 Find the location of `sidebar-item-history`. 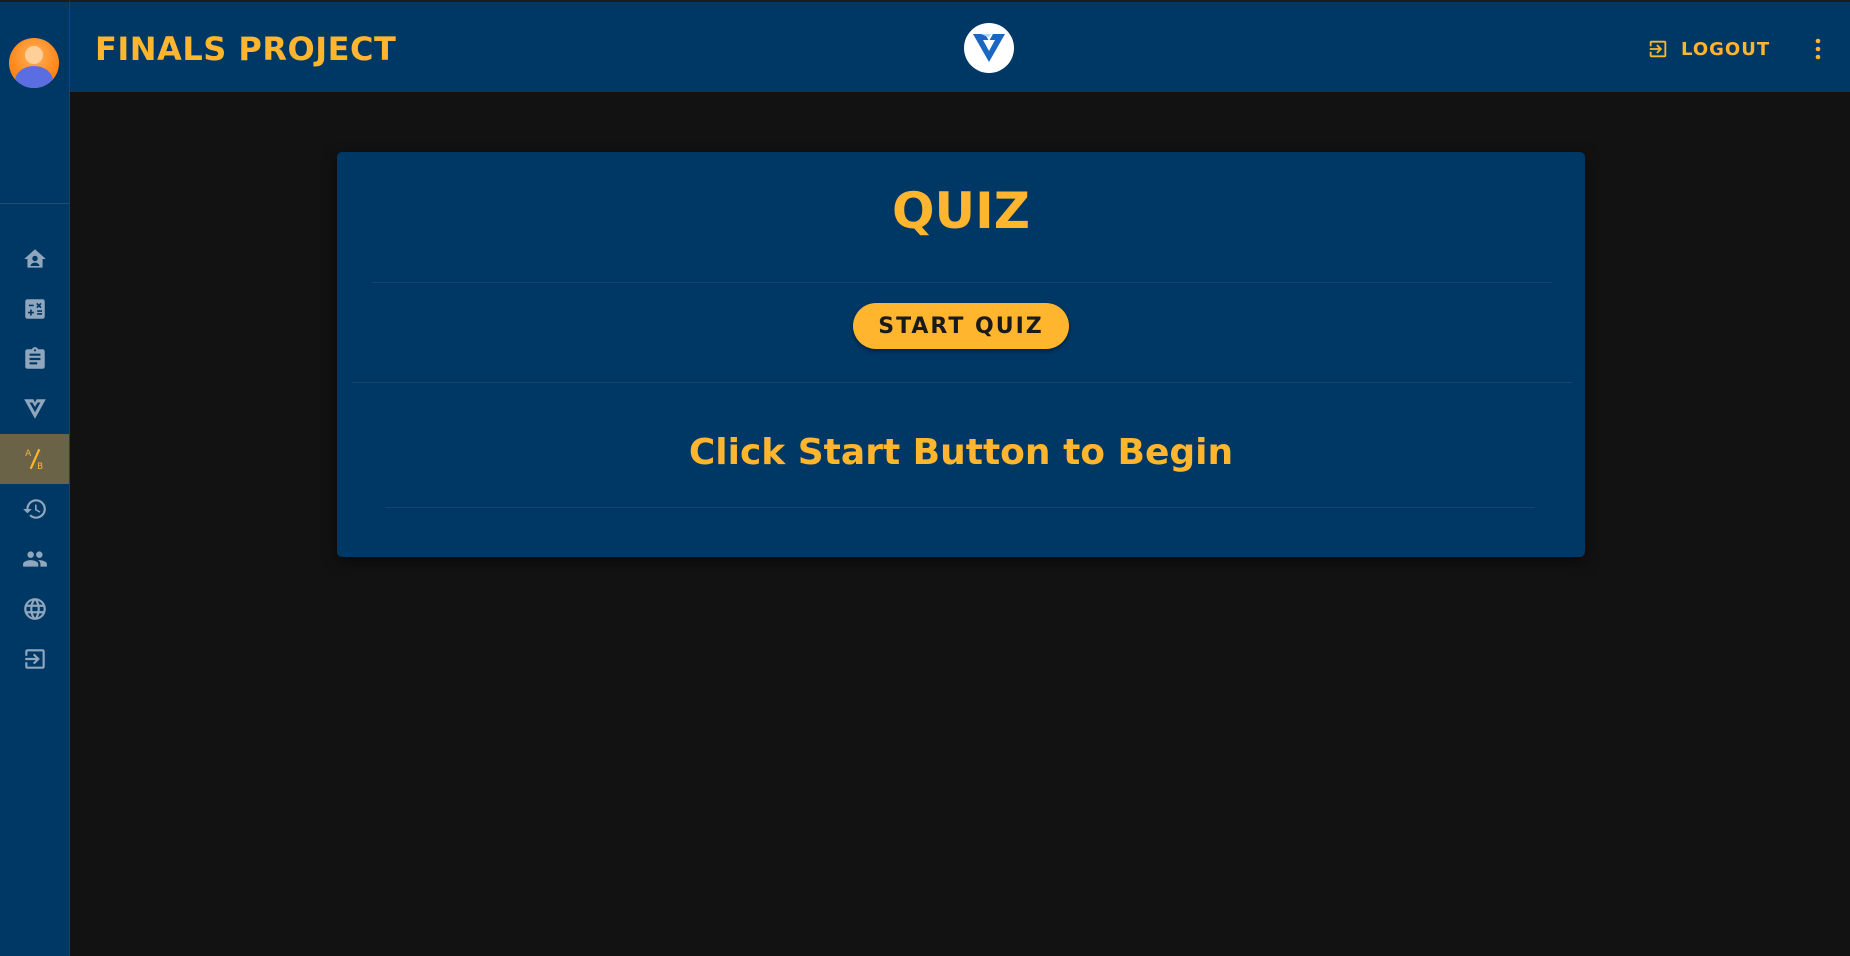

sidebar-item-history is located at coordinates (34, 509).